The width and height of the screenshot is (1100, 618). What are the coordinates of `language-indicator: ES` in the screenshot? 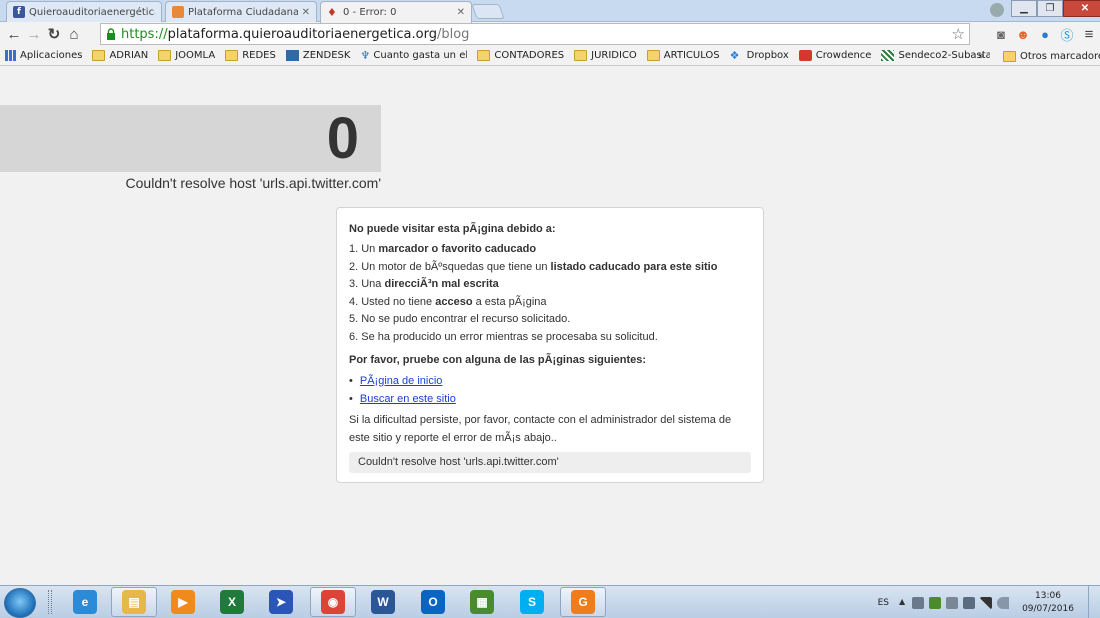 It's located at (883, 603).